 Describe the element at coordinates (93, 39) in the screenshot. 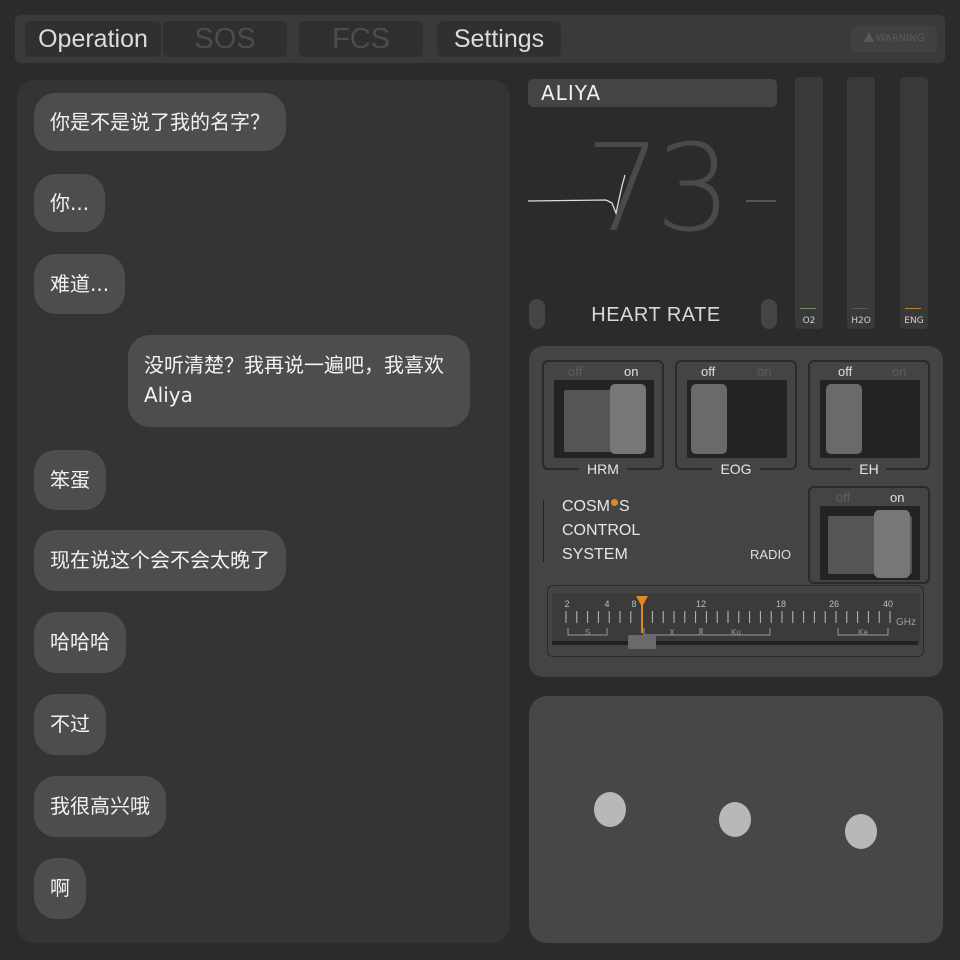

I see `tab-operation: Operation` at that location.